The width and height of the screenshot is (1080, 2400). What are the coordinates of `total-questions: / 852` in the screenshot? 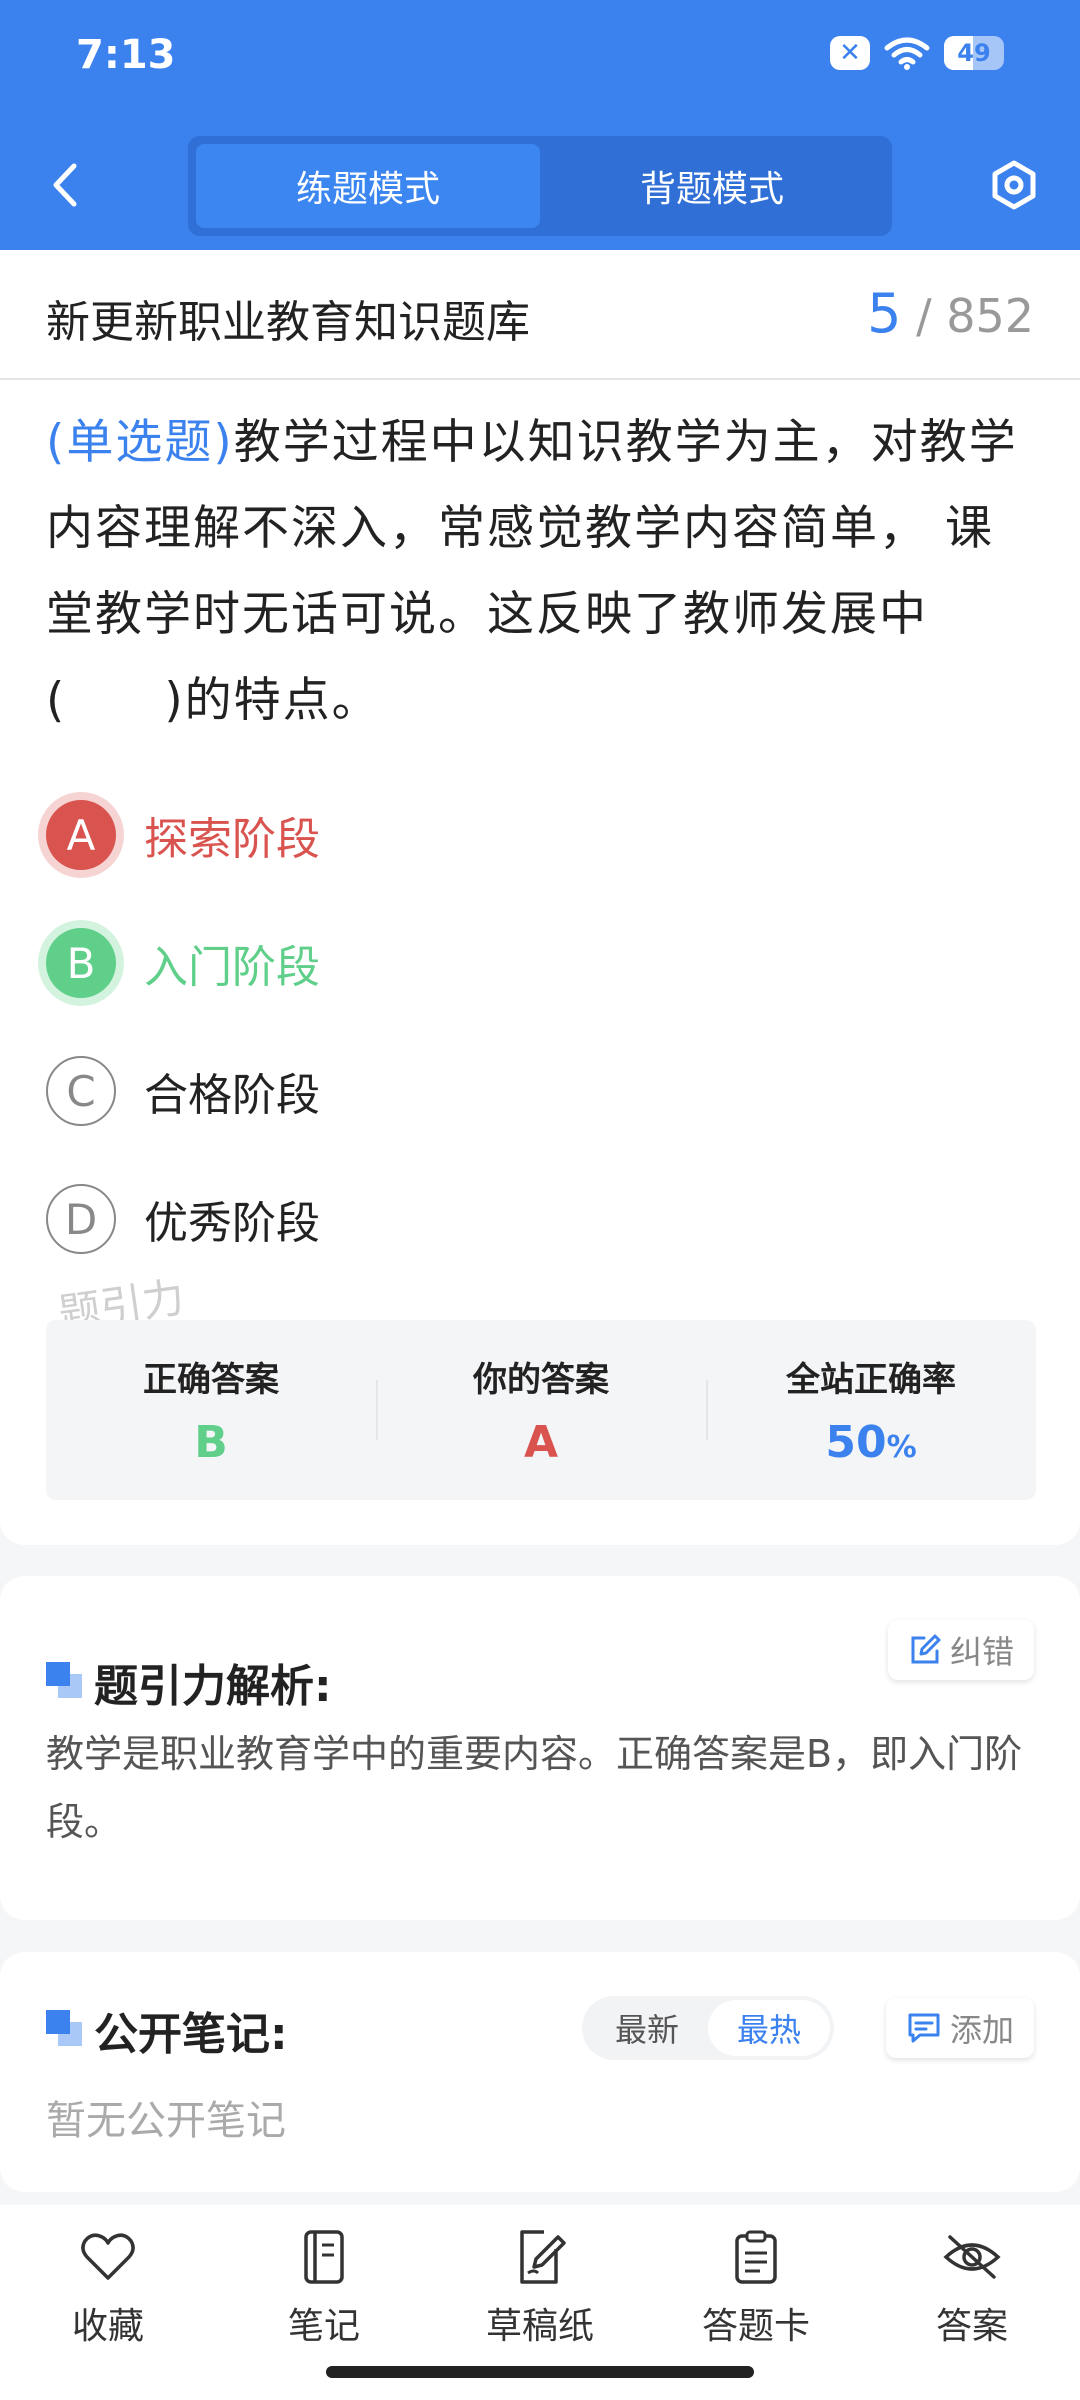 It's located at (975, 316).